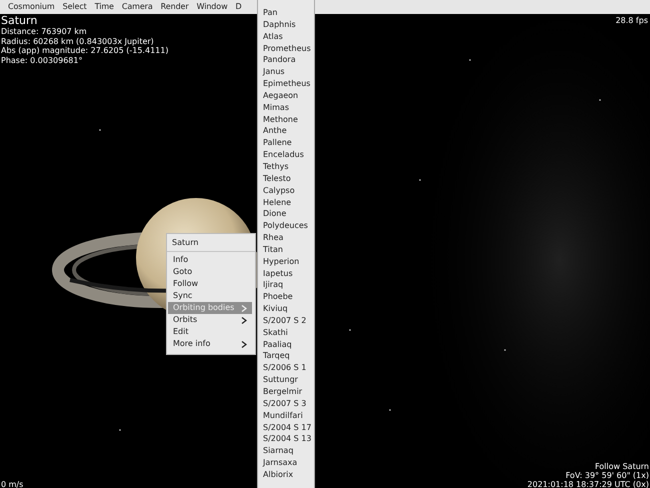  What do you see at coordinates (286, 320) in the screenshot?
I see `menu-item: S/2007 S 2` at bounding box center [286, 320].